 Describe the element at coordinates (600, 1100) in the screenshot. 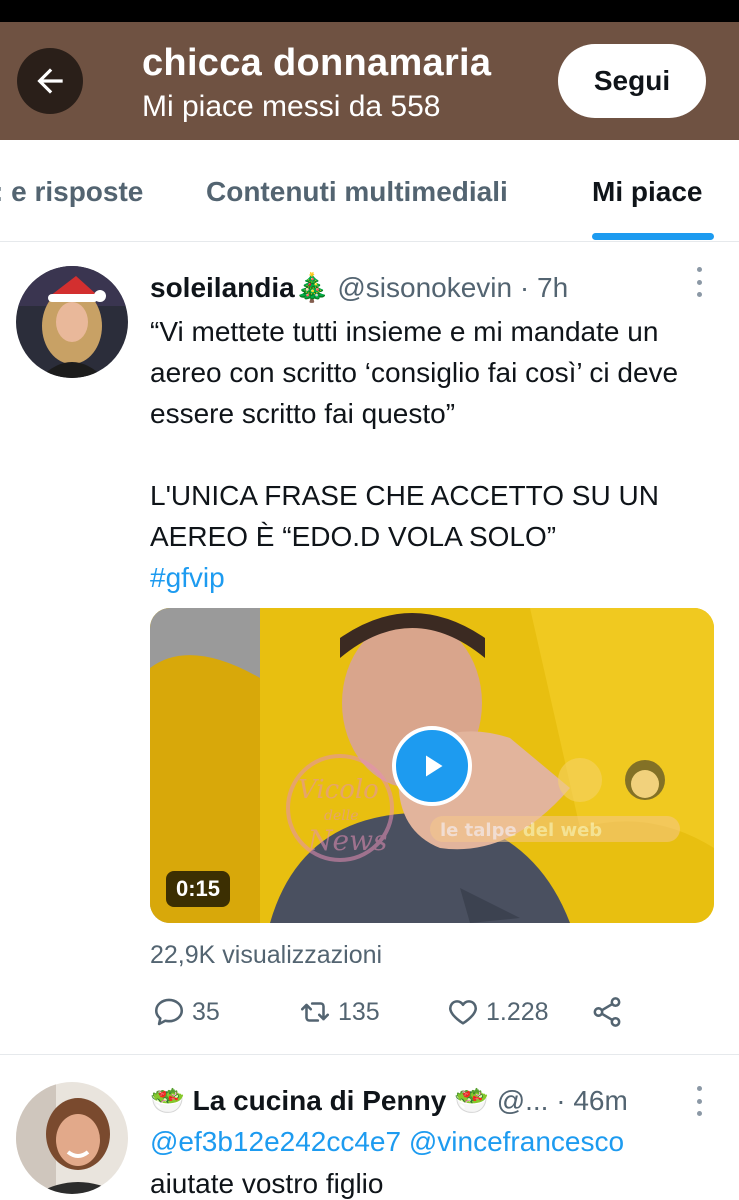

I see `timestamp: 46m` at that location.